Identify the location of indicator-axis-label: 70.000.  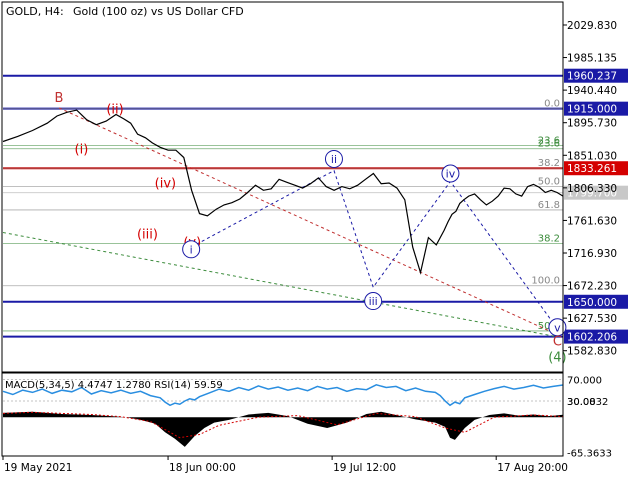
(584, 380).